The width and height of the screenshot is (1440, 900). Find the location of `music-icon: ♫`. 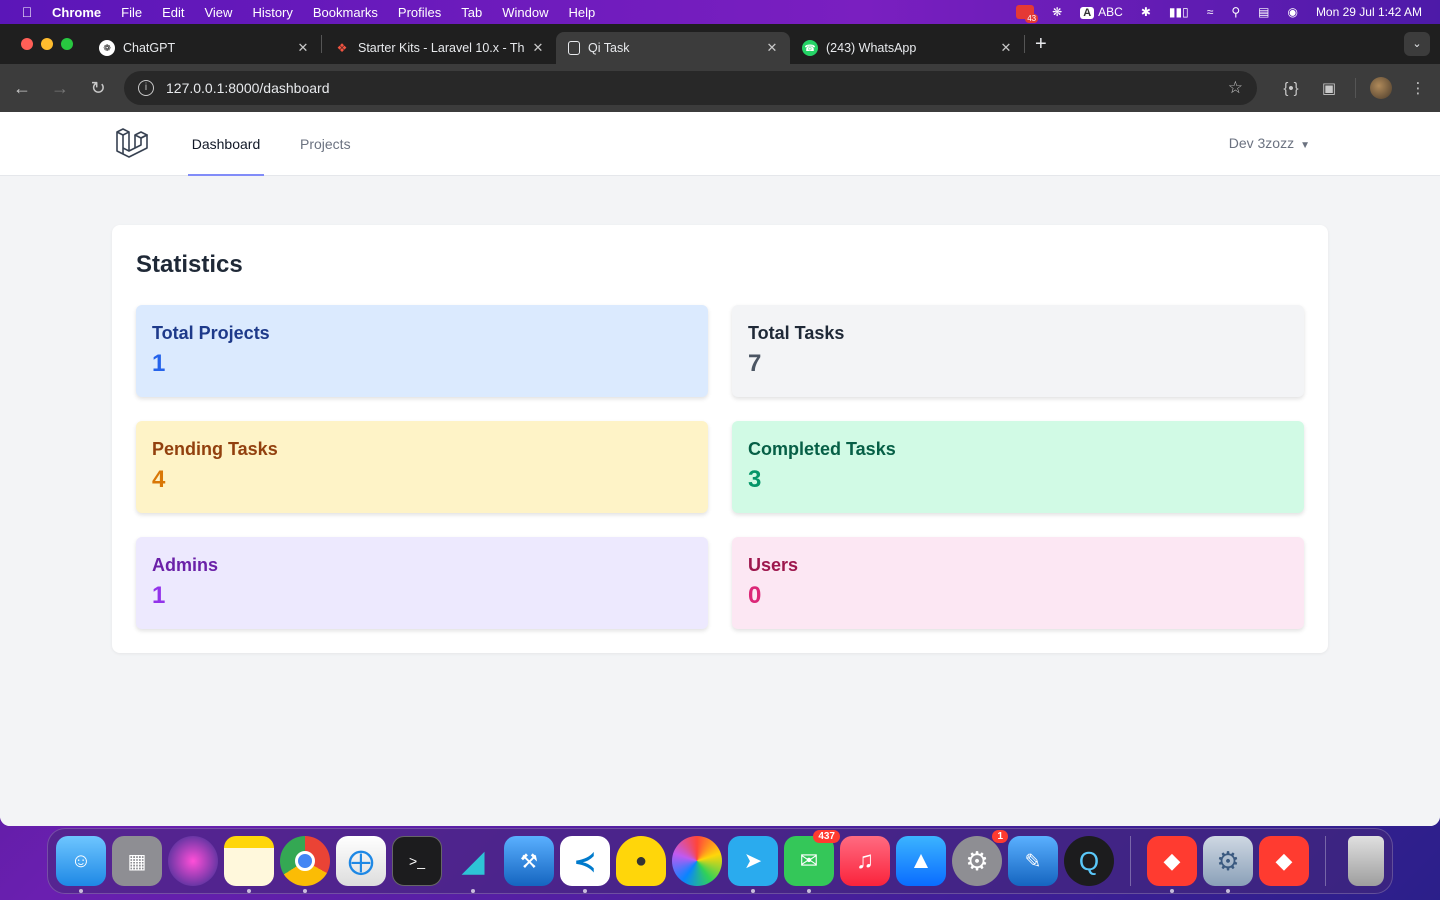

music-icon: ♫ is located at coordinates (865, 861).